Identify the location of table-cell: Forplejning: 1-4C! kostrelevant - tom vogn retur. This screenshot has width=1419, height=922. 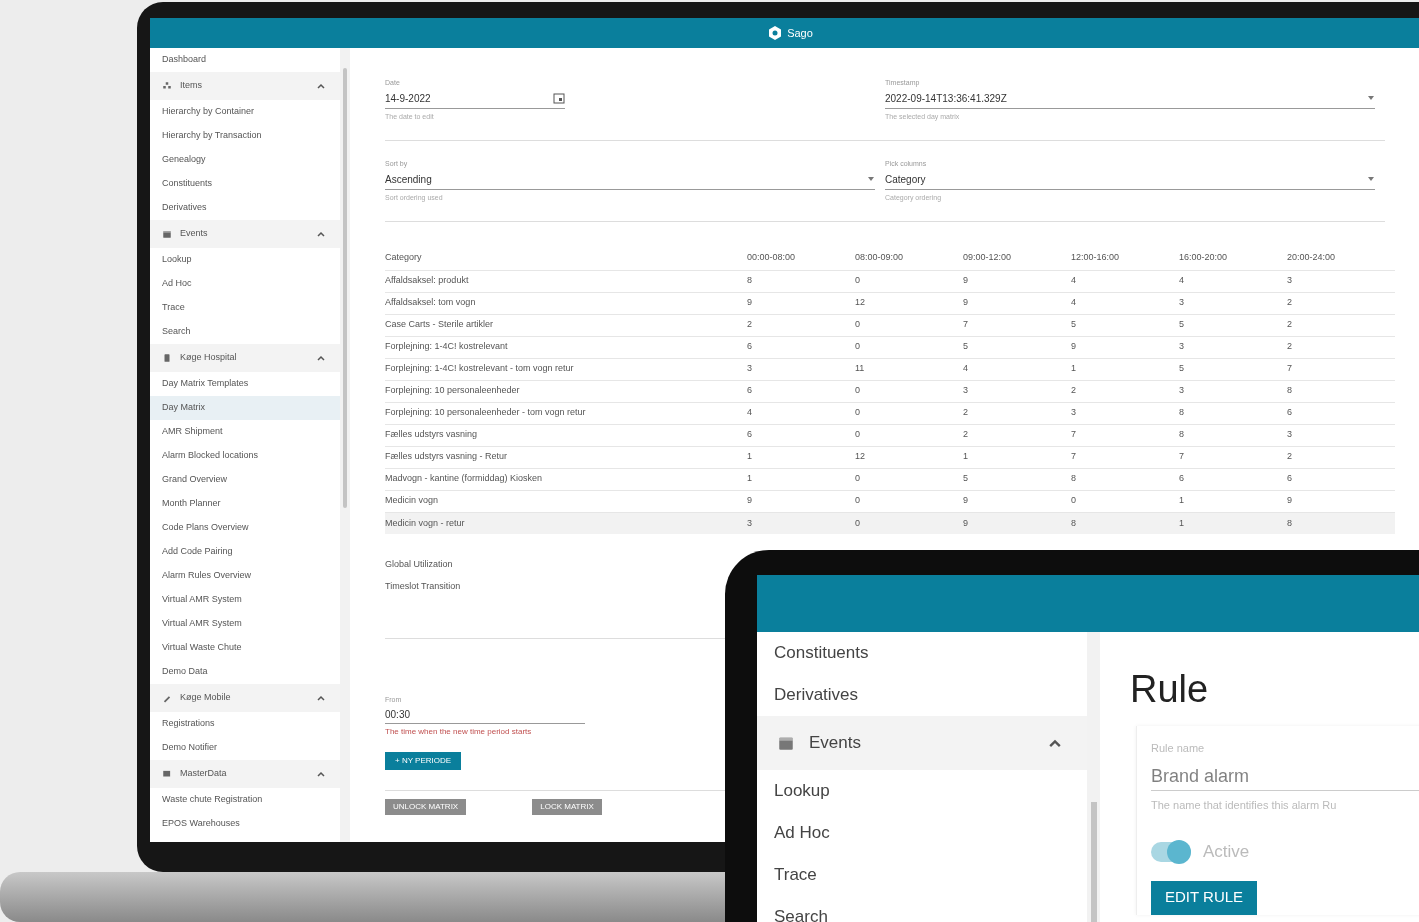
(566, 369).